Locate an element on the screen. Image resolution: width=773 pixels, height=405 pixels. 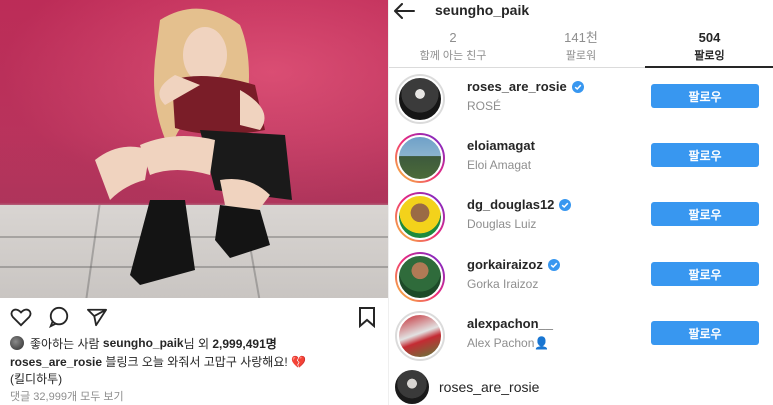
user-handle: gorkairaizoz is located at coordinates (505, 264).